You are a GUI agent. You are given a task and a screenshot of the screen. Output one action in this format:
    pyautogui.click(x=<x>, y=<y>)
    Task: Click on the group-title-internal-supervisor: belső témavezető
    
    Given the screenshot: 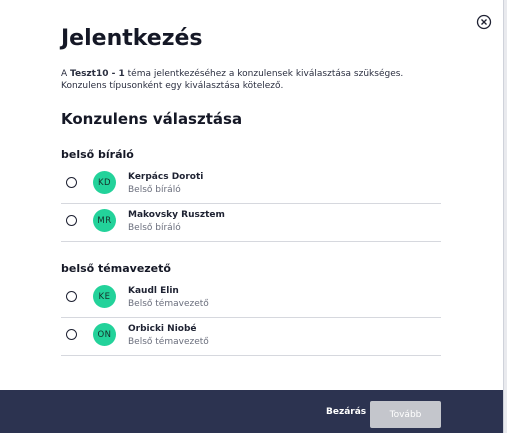 What is the action you would take?
    pyautogui.click(x=116, y=268)
    